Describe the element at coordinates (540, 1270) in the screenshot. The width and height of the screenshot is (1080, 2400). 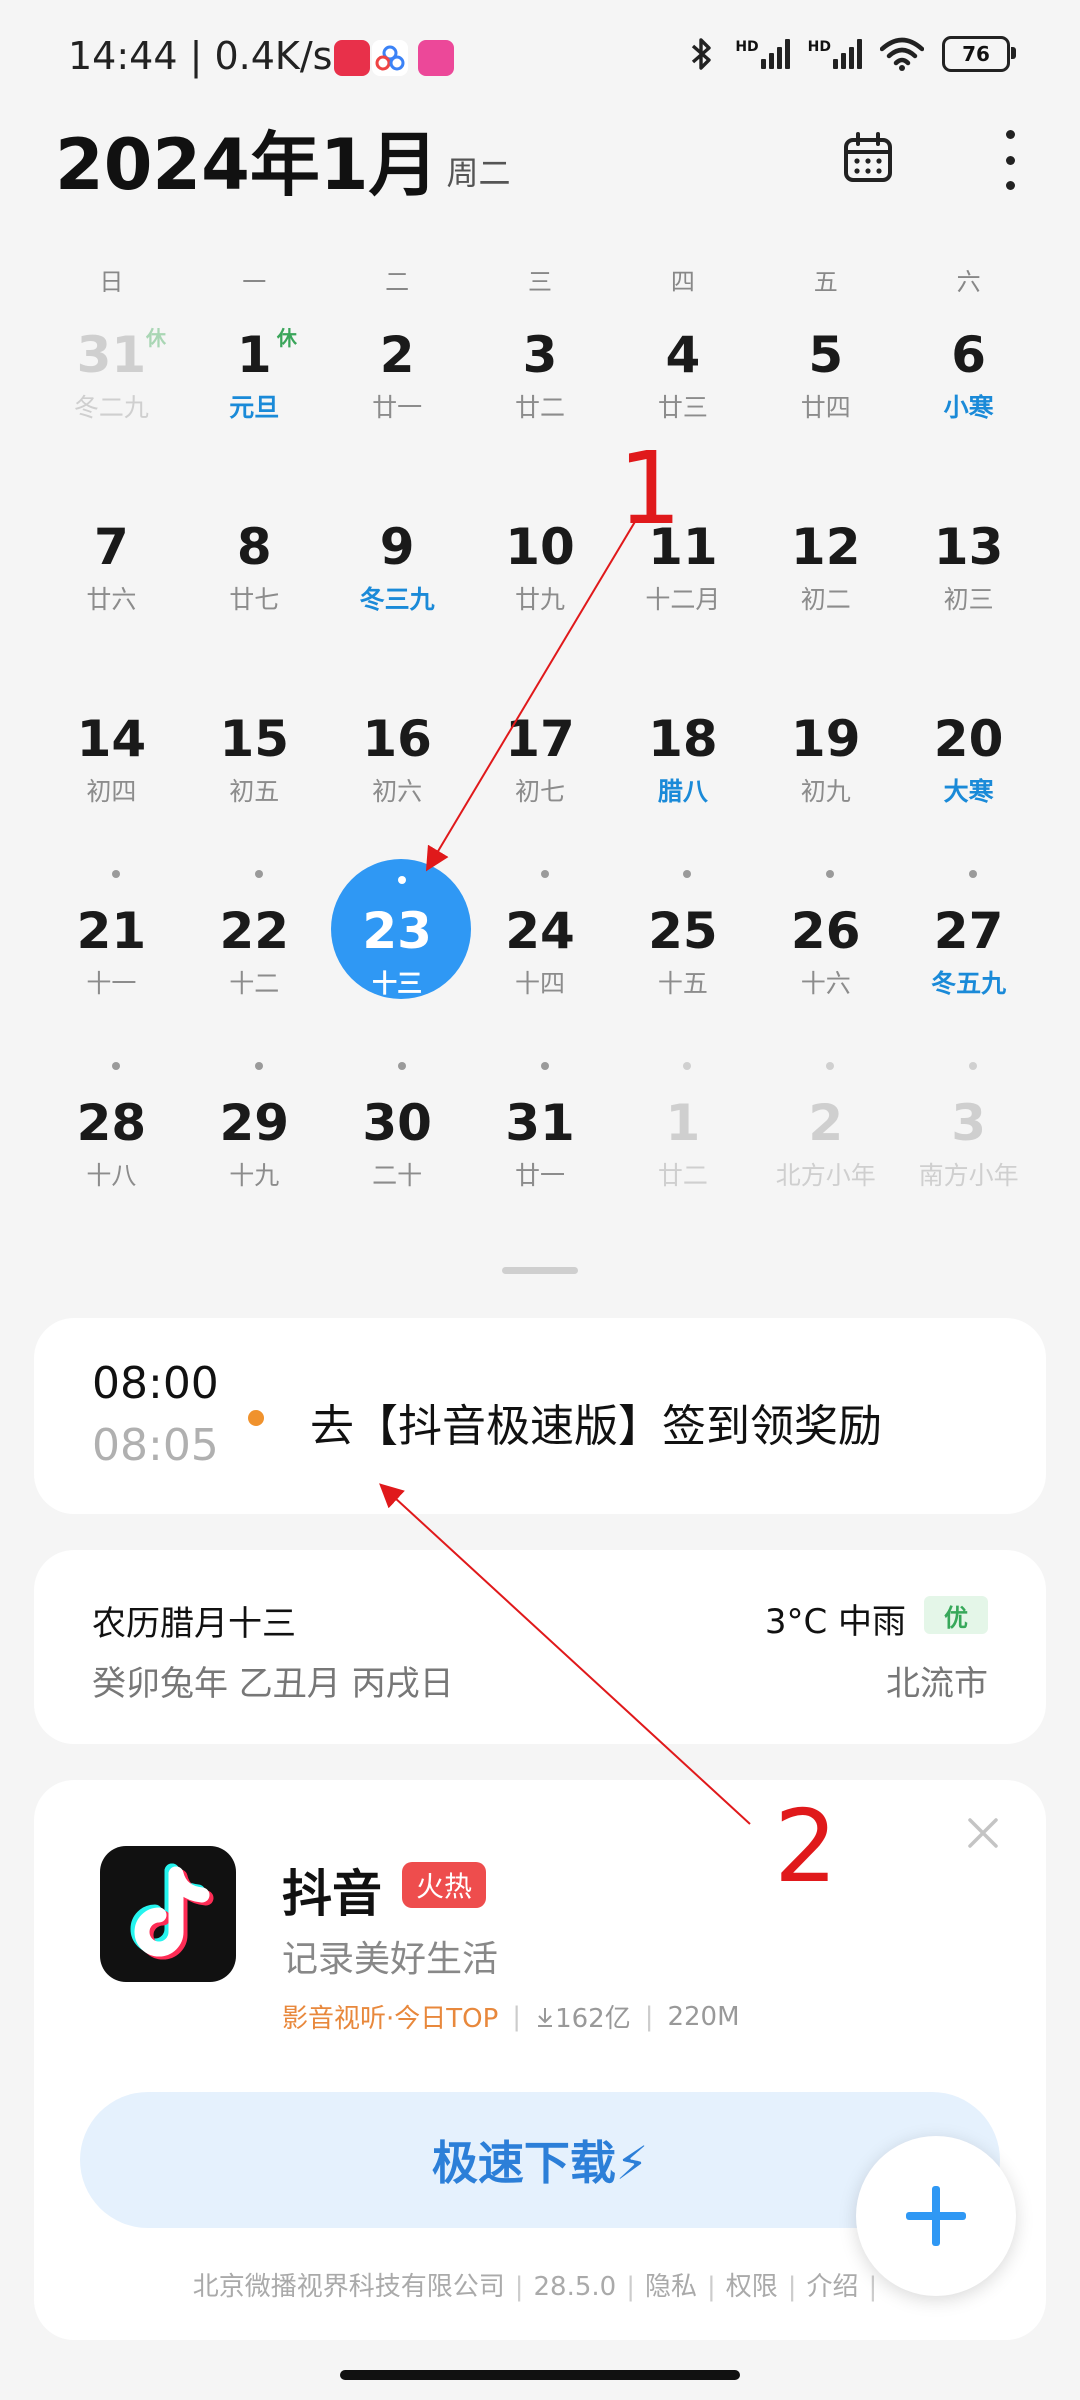
I see `drag-handle` at that location.